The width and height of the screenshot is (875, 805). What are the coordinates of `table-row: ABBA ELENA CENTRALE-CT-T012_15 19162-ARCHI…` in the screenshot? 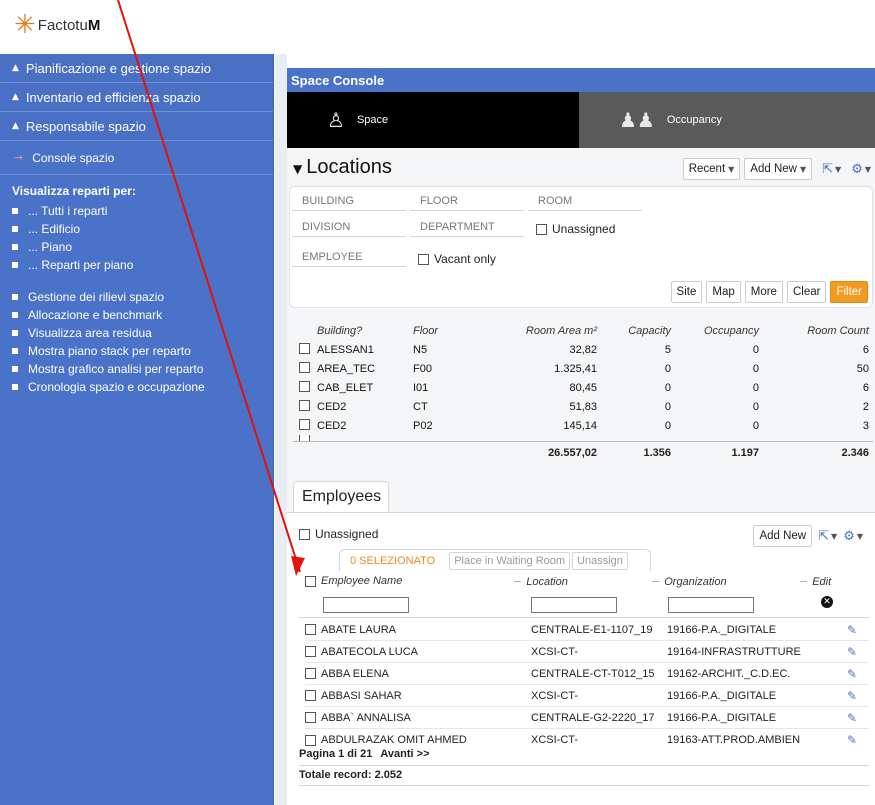 It's located at (587, 674).